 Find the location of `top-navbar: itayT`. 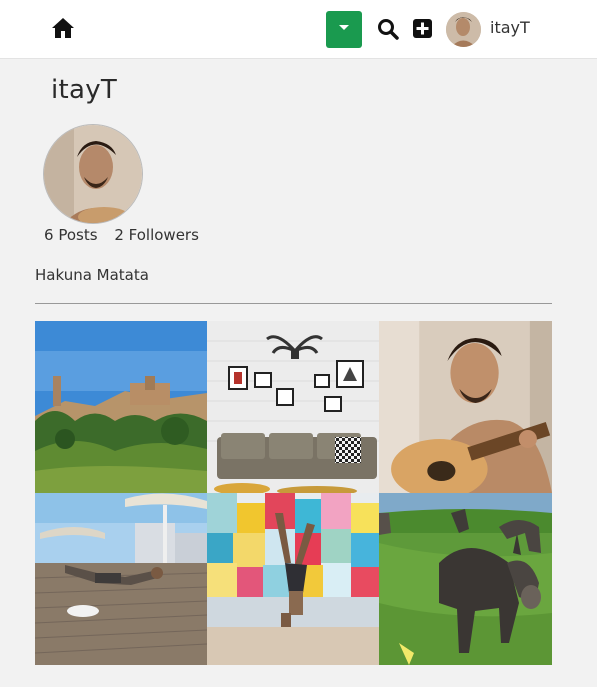

top-navbar: itayT is located at coordinates (298, 29).